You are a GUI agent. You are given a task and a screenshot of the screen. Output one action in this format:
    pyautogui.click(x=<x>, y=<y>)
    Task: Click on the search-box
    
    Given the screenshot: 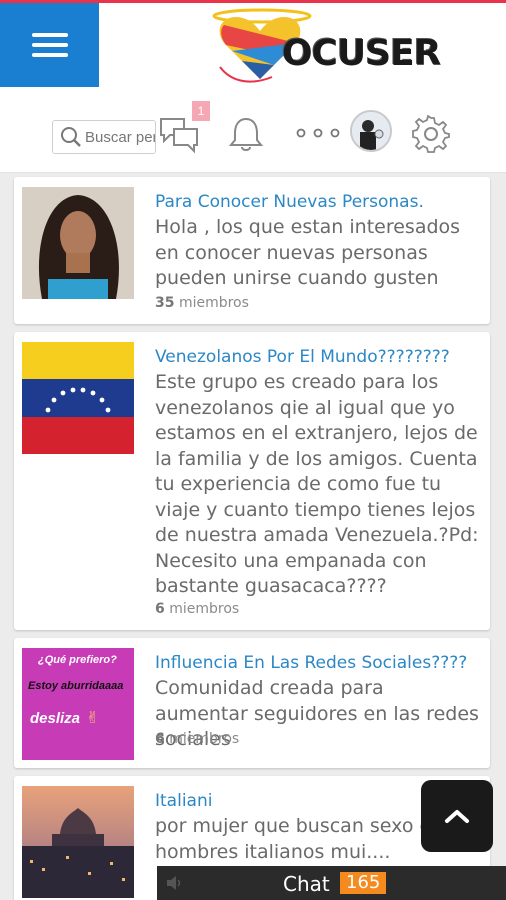 What is the action you would take?
    pyautogui.click(x=104, y=137)
    